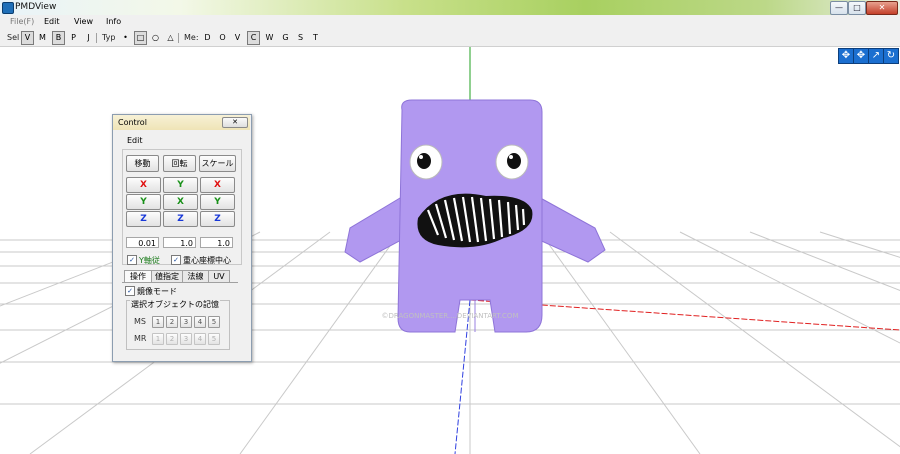  I want to click on me-t-button: T, so click(315, 38).